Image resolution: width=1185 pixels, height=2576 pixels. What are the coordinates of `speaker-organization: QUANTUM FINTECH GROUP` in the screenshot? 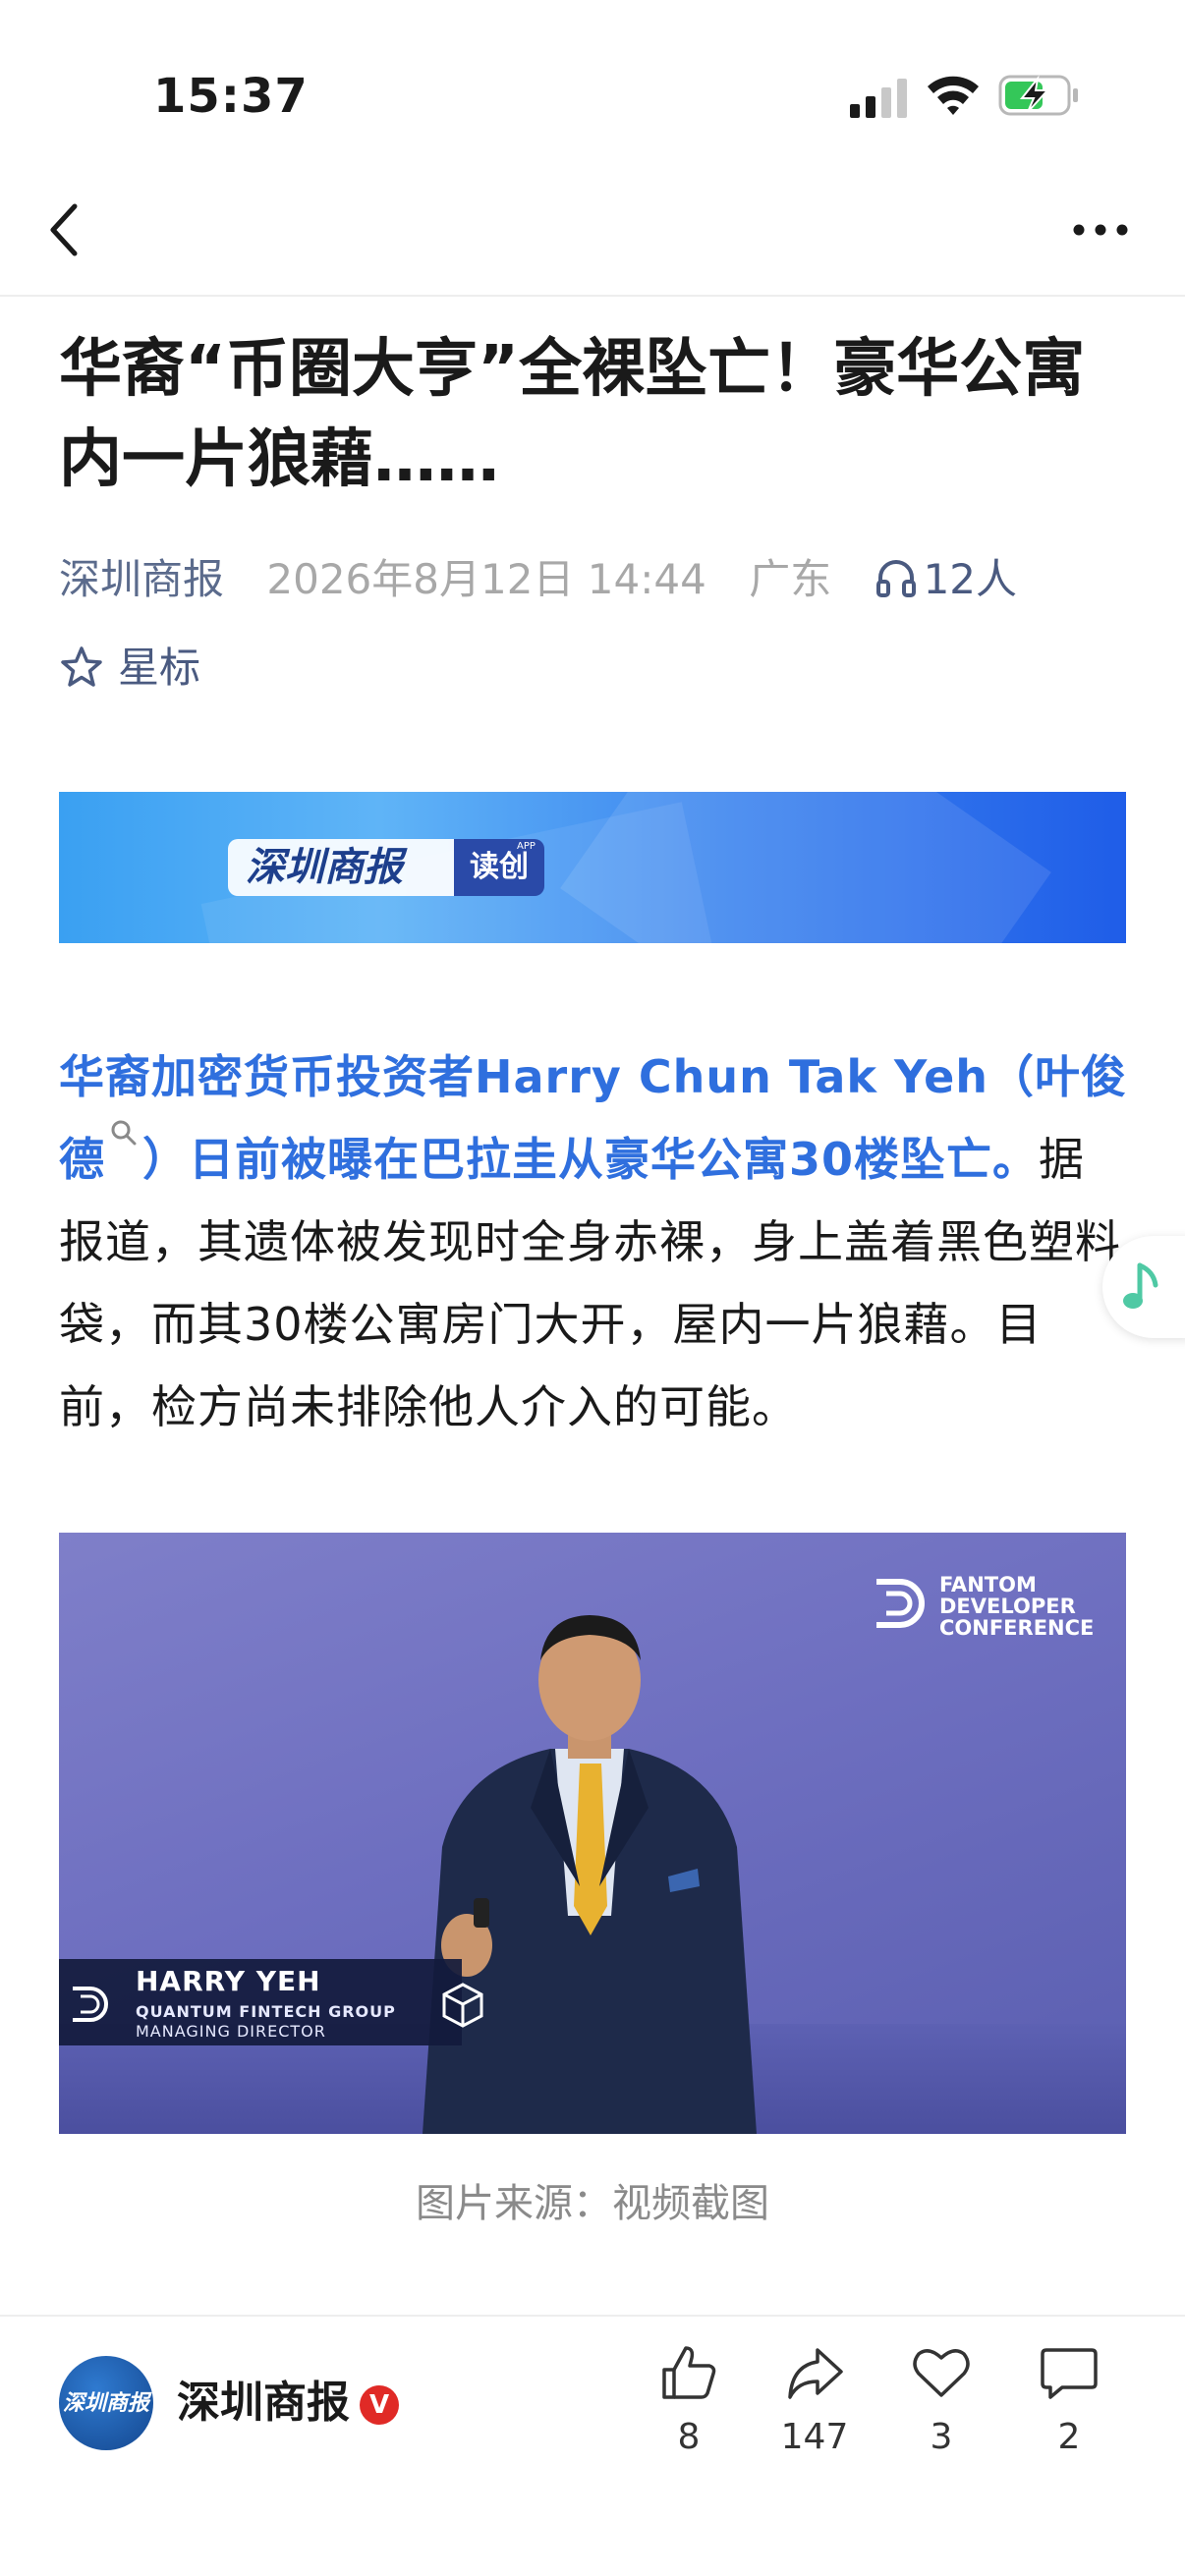 It's located at (266, 2011).